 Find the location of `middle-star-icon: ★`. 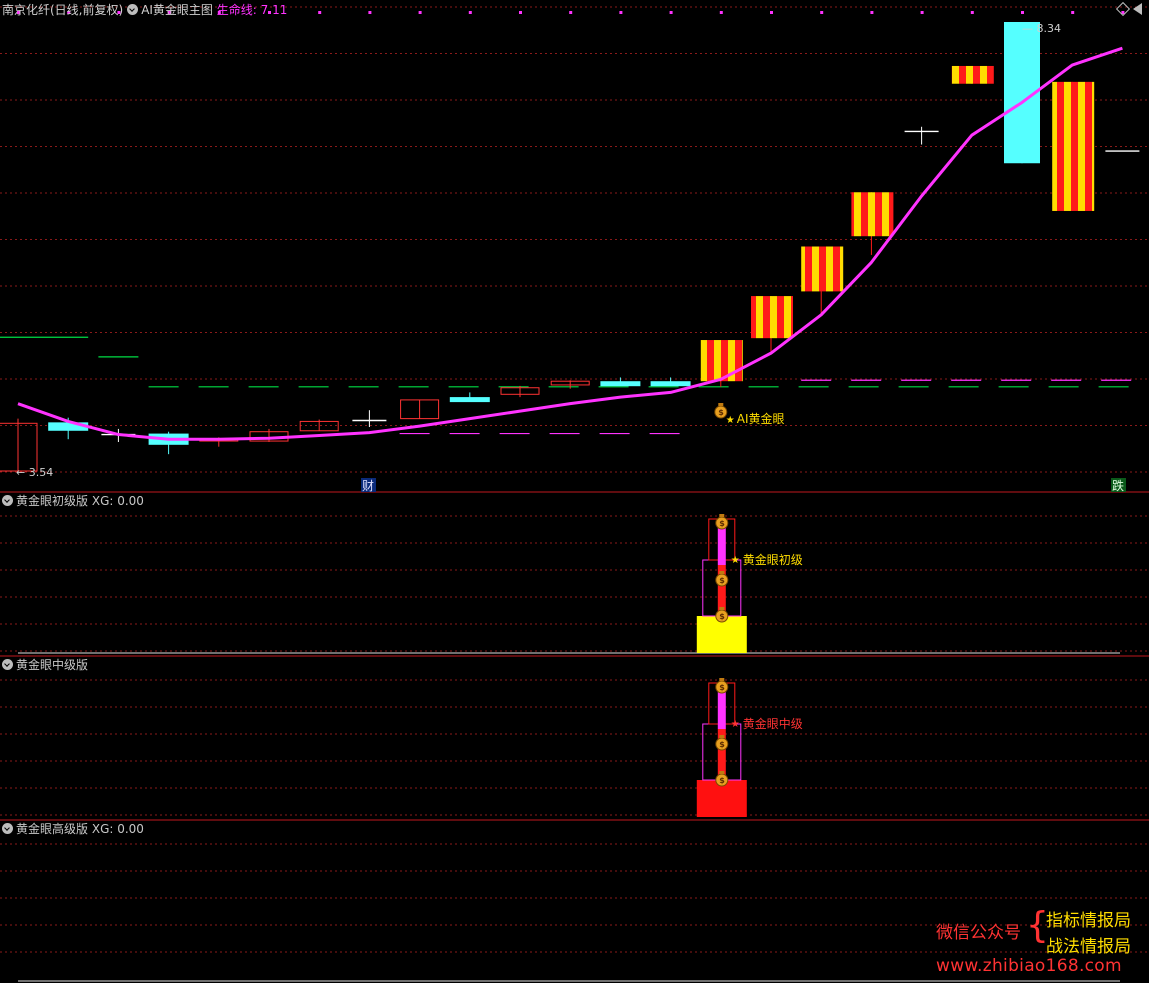

middle-star-icon: ★ is located at coordinates (735, 724).